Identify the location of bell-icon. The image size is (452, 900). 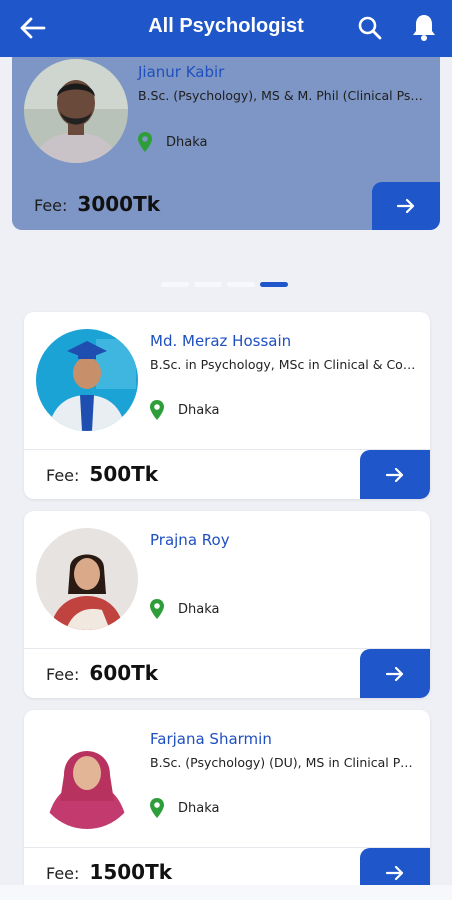
(424, 27).